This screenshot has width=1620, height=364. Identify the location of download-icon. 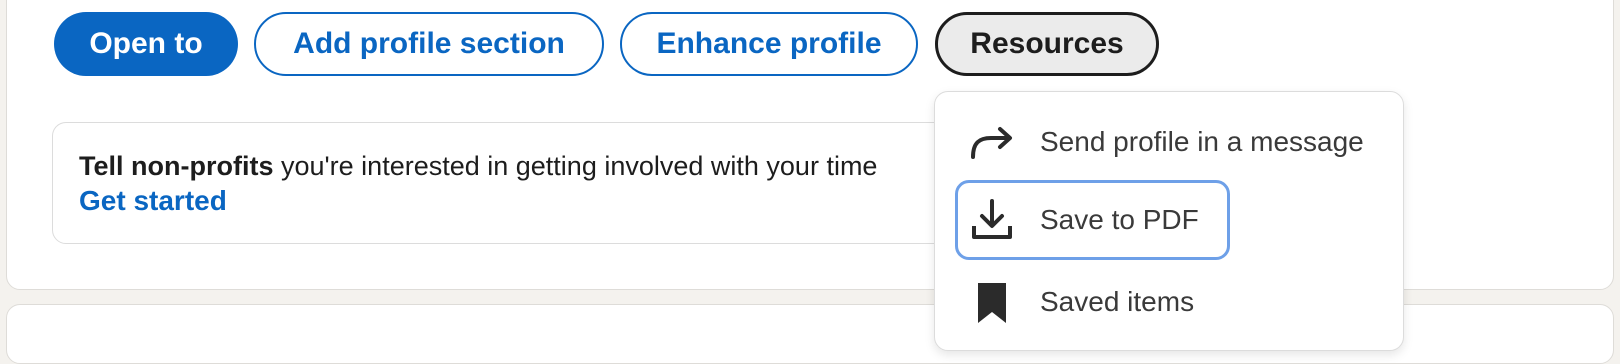
(992, 219).